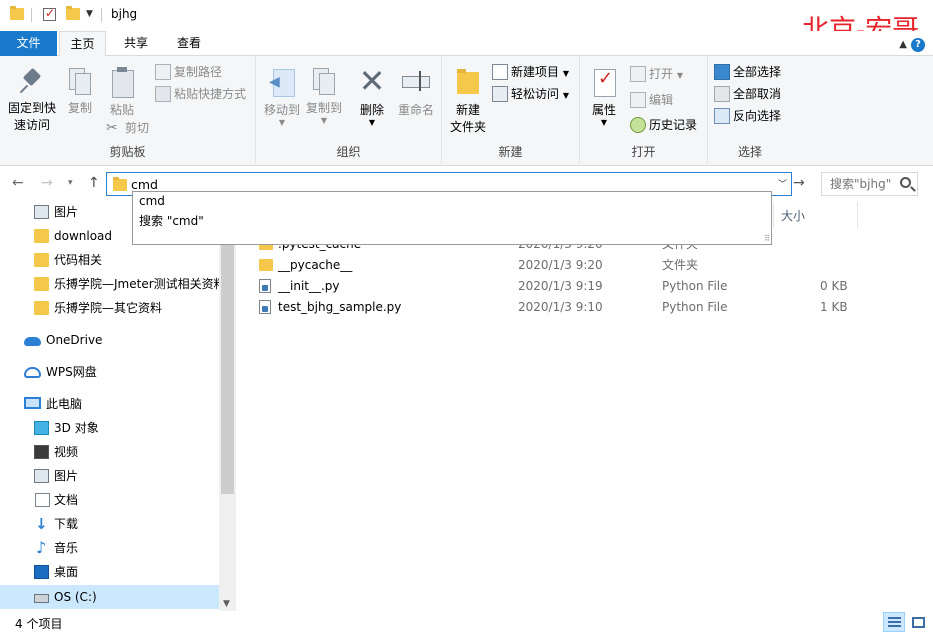 The height and width of the screenshot is (633, 933). I want to click on copy-path-icon, so click(163, 71).